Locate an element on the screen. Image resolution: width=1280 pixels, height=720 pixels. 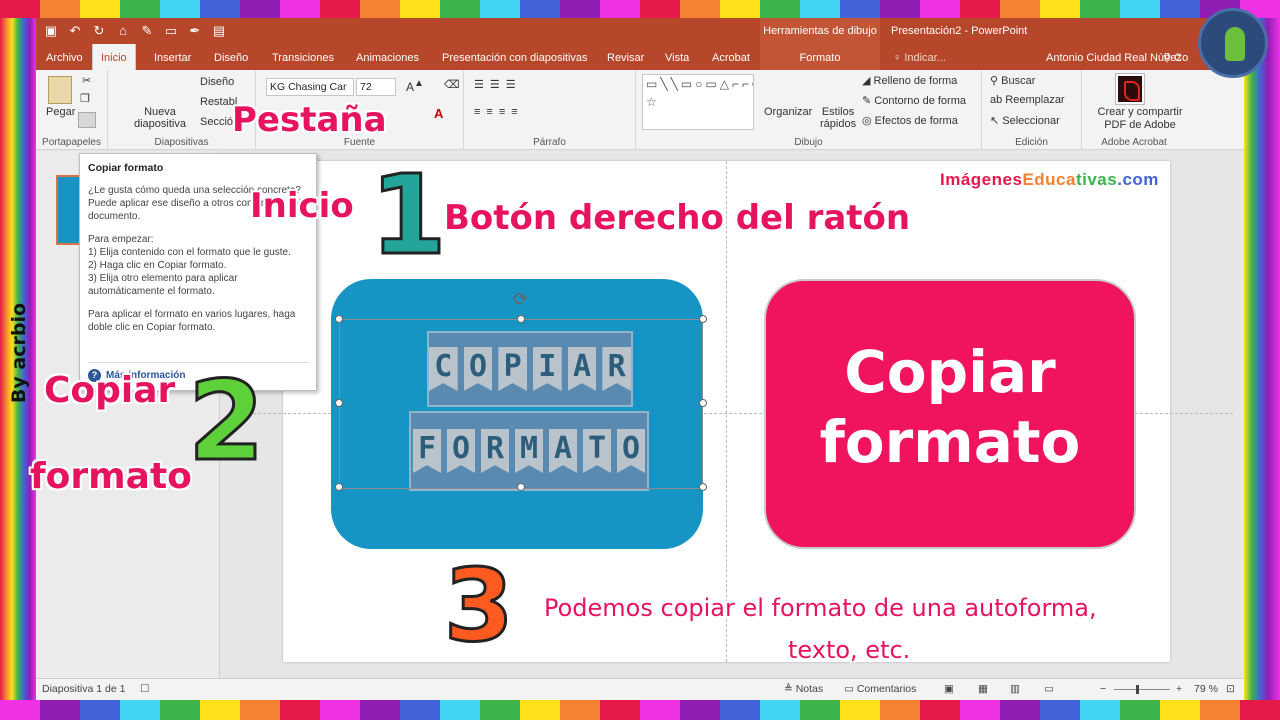
align-icon: ≡≡≡≡ is located at coordinates (499, 112).